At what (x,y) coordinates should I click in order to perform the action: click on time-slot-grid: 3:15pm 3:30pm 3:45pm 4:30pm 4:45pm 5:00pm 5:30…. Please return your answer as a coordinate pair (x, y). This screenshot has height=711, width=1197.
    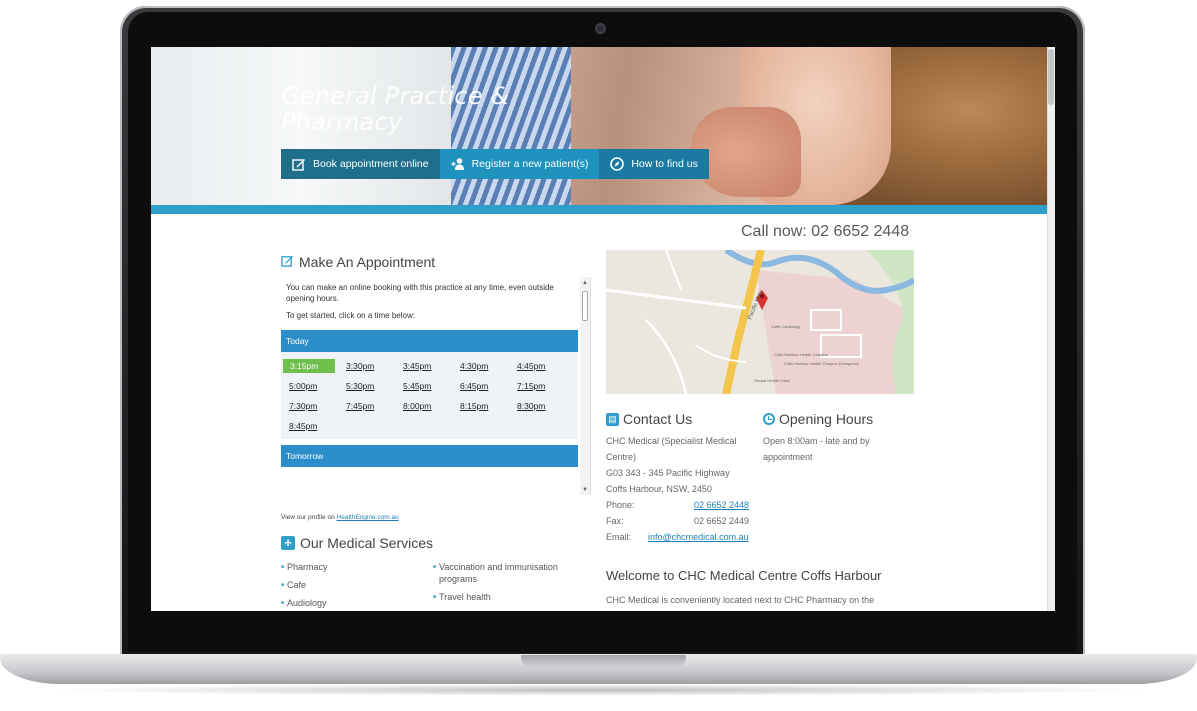
    Looking at the image, I should click on (429, 395).